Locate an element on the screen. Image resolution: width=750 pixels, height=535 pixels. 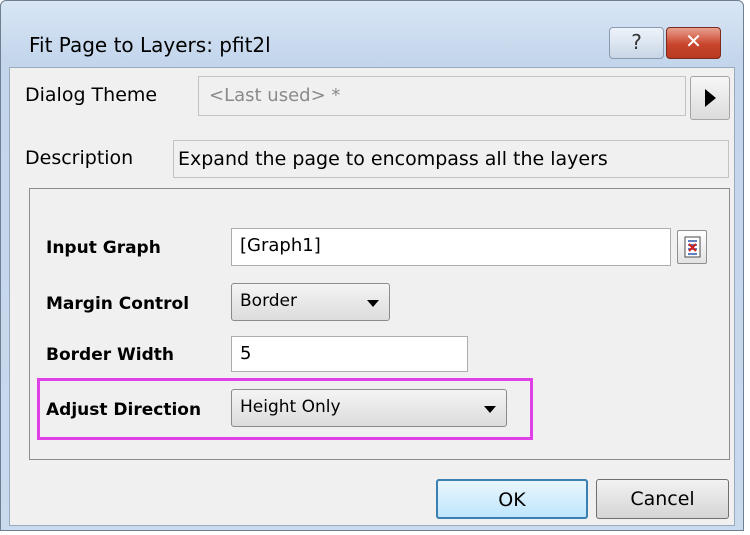
border-width-field: 5 is located at coordinates (349, 354).